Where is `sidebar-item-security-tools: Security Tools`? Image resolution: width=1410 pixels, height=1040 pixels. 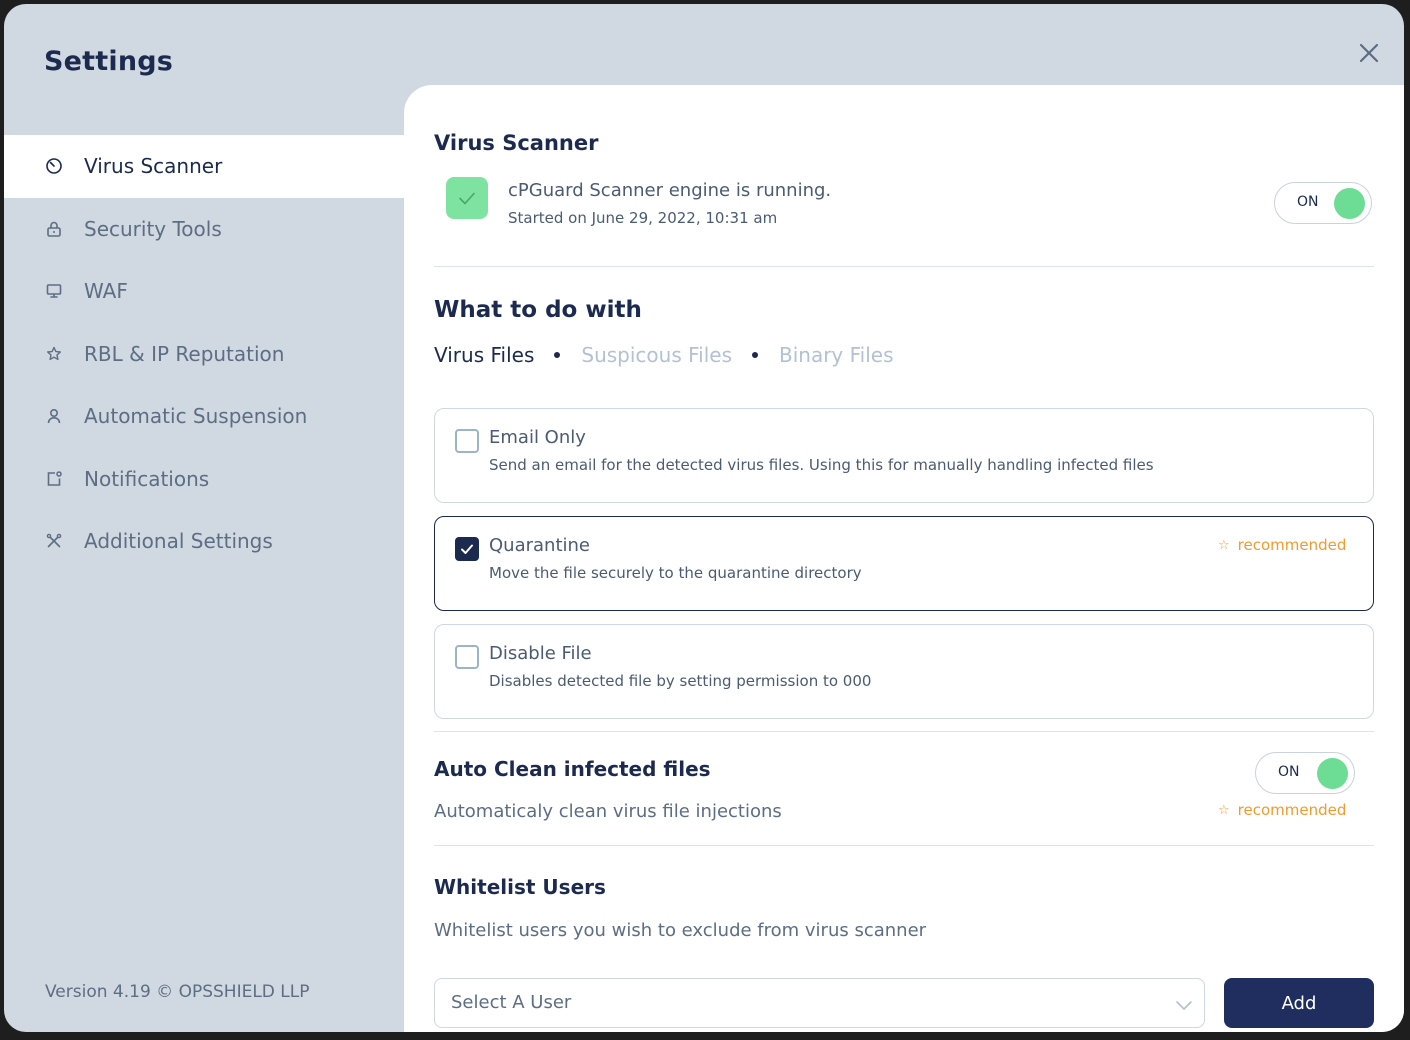 sidebar-item-security-tools: Security Tools is located at coordinates (204, 229).